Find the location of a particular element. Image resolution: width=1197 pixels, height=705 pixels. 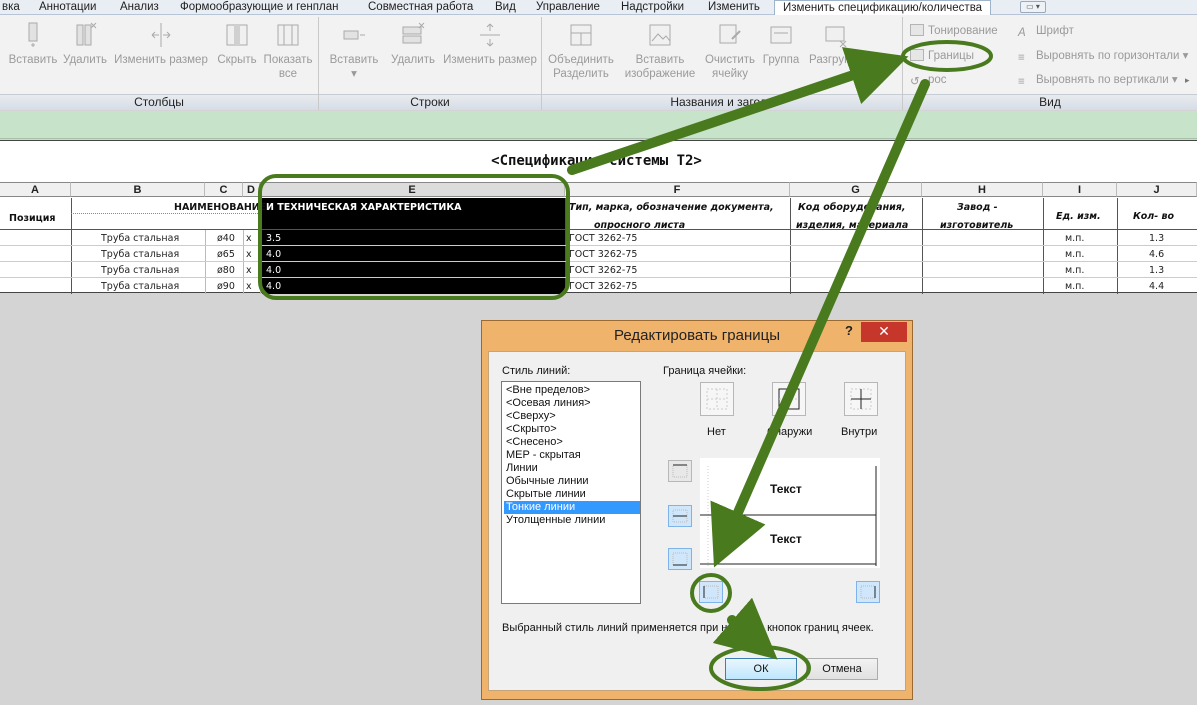

row-4-diameter: ø90 is located at coordinates (226, 286).